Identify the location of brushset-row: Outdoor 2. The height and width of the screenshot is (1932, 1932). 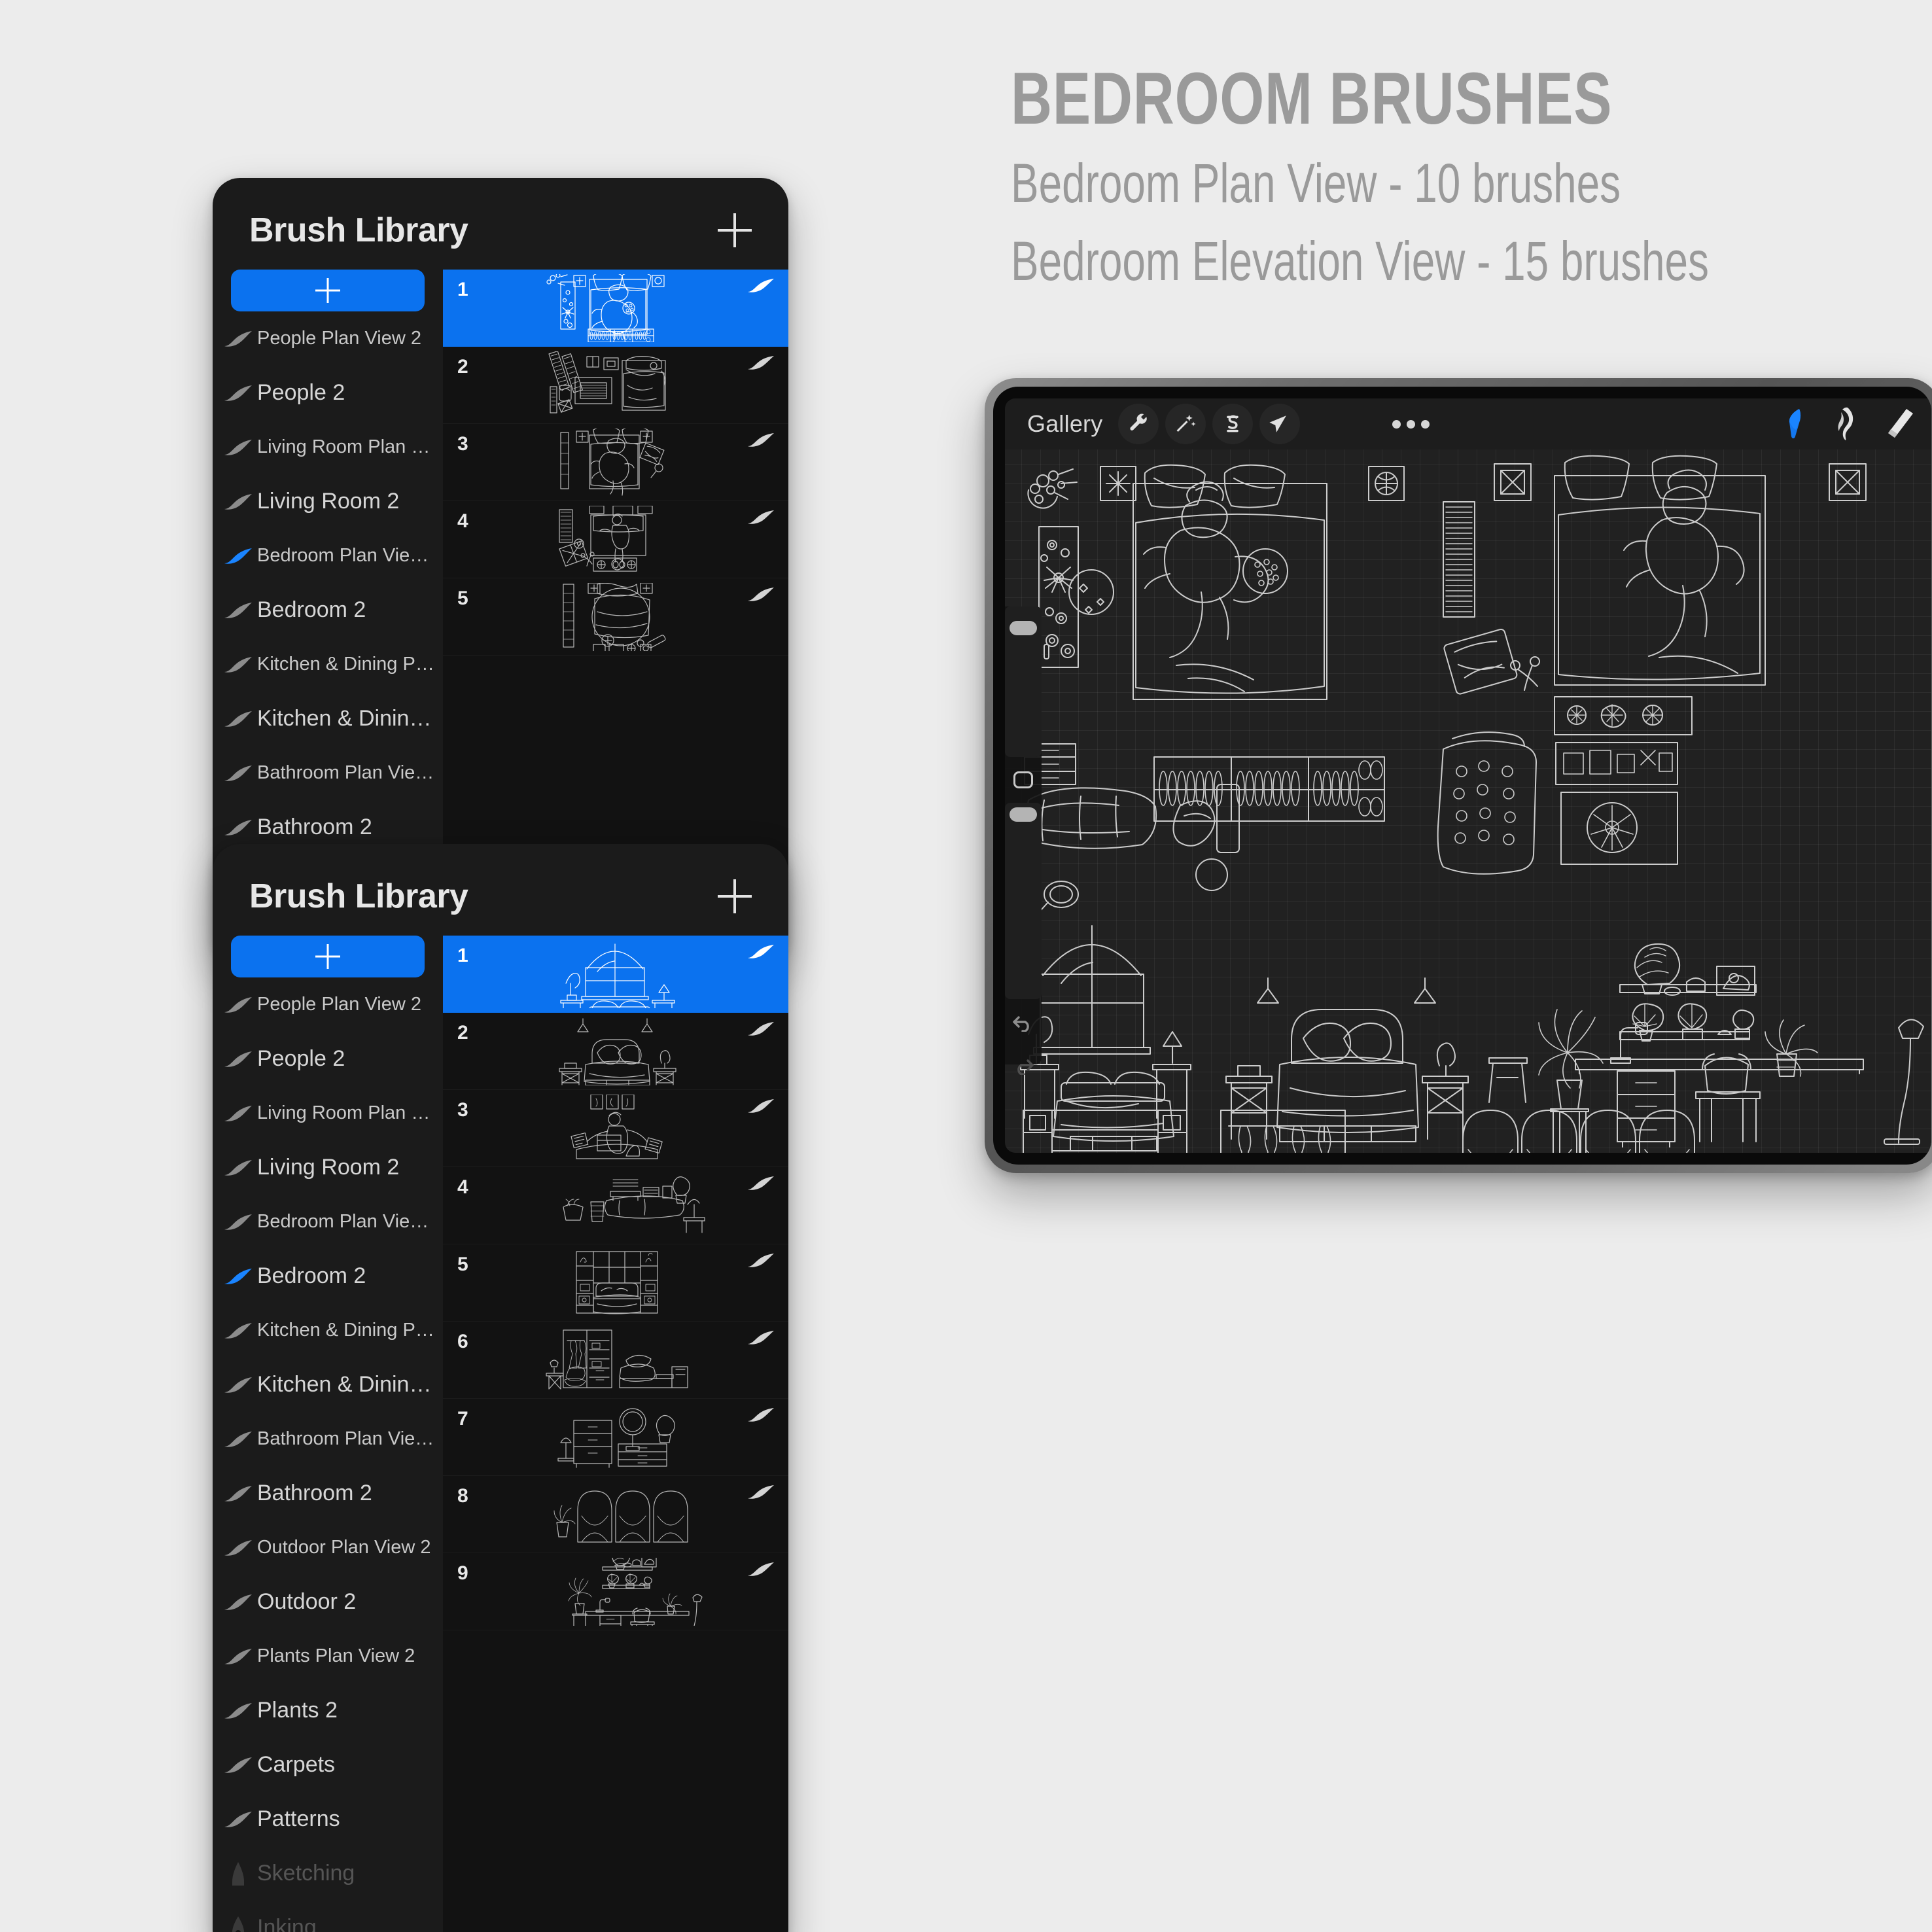
(328, 1602).